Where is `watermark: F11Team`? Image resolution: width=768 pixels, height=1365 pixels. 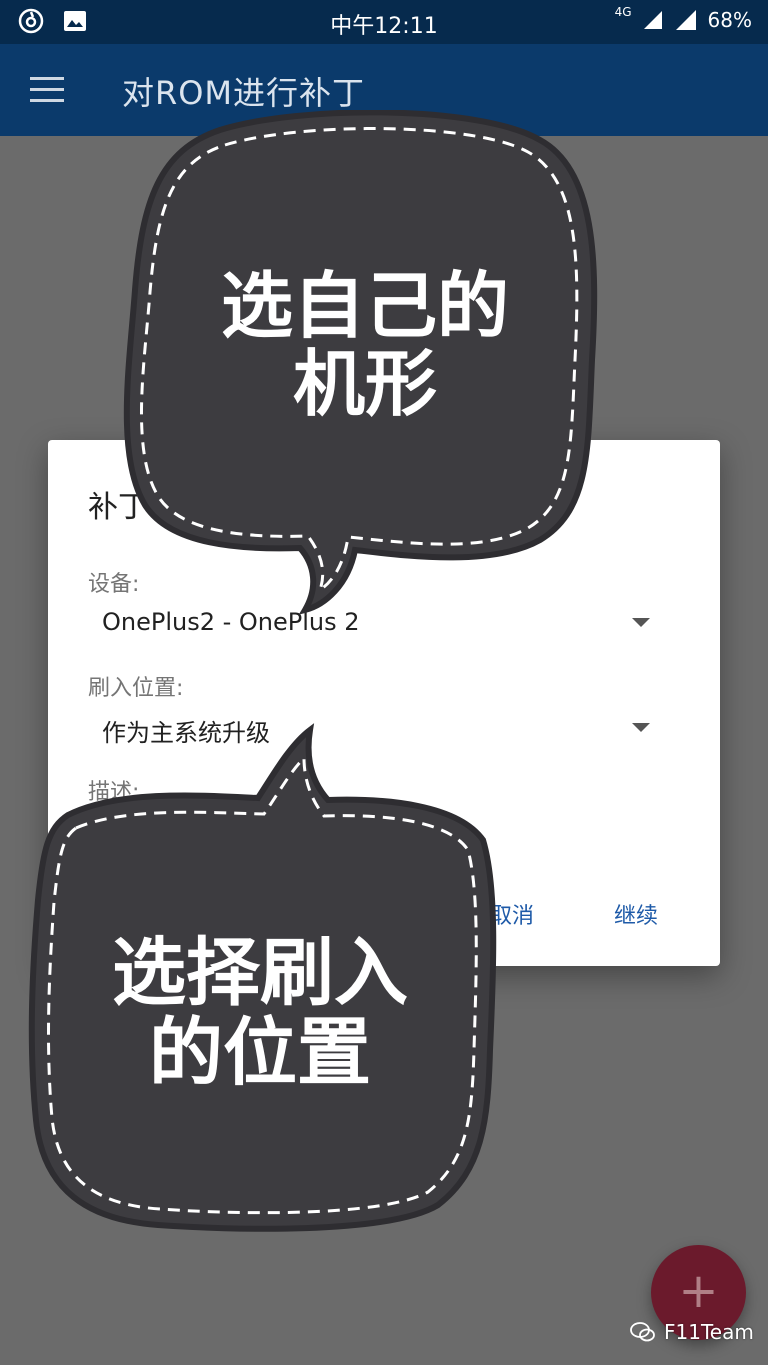 watermark: F11Team is located at coordinates (692, 1332).